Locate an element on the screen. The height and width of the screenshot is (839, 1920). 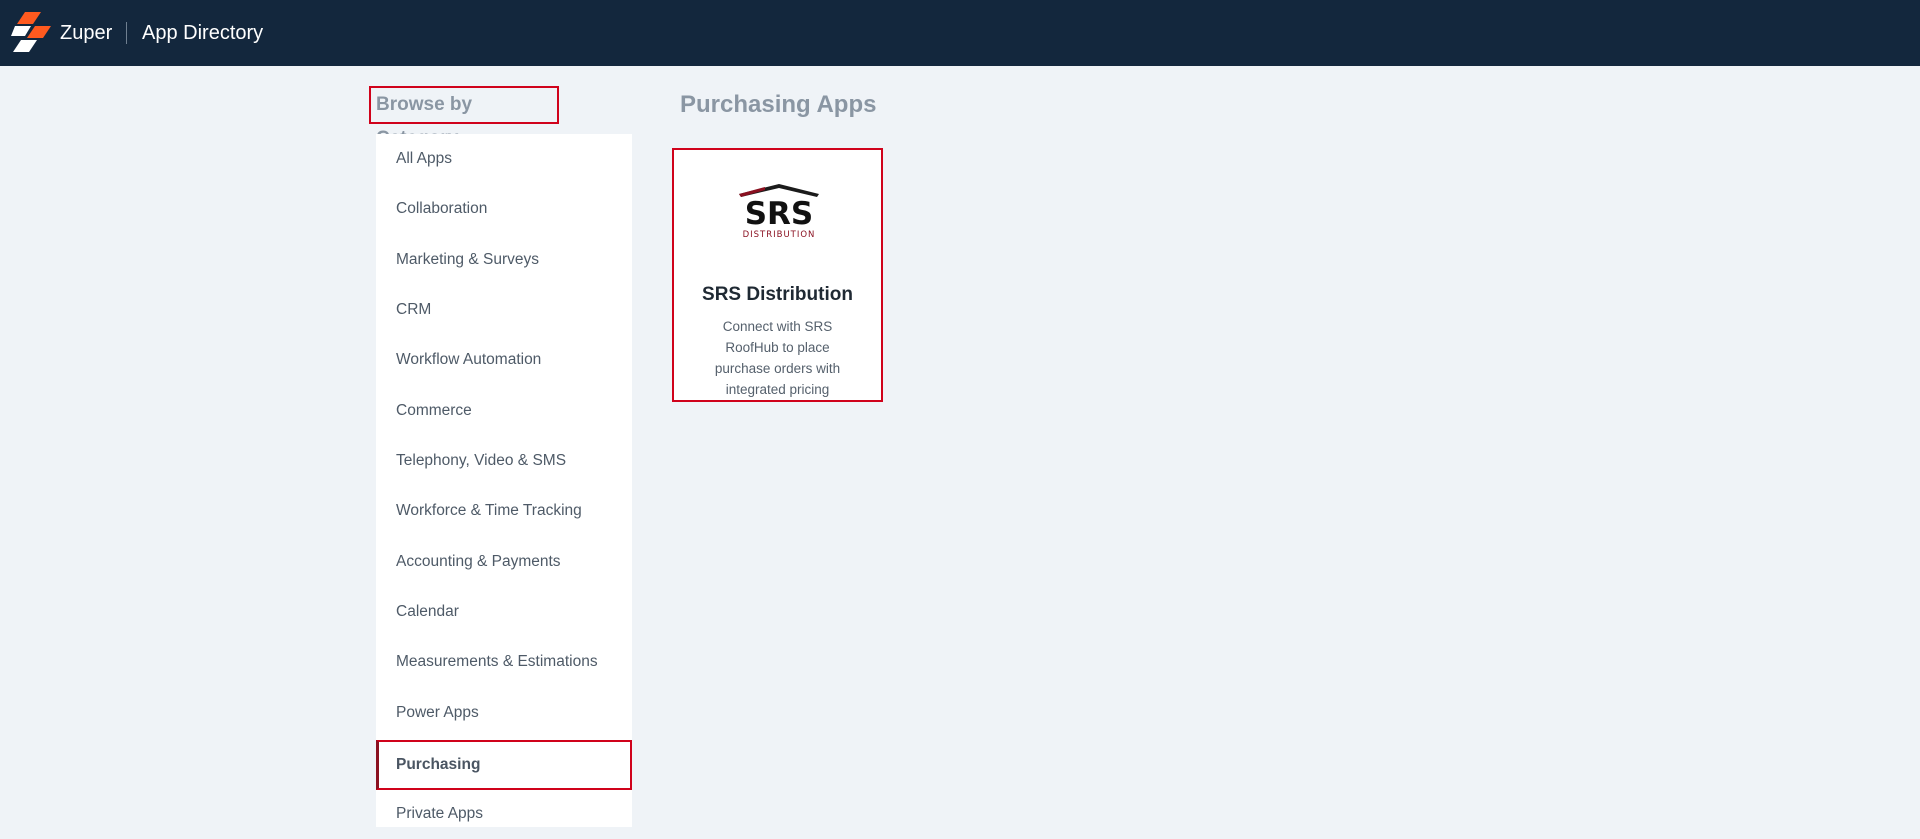
srs-distribution-logo-icon: SRS DISTRIBUTION is located at coordinates (779, 212).